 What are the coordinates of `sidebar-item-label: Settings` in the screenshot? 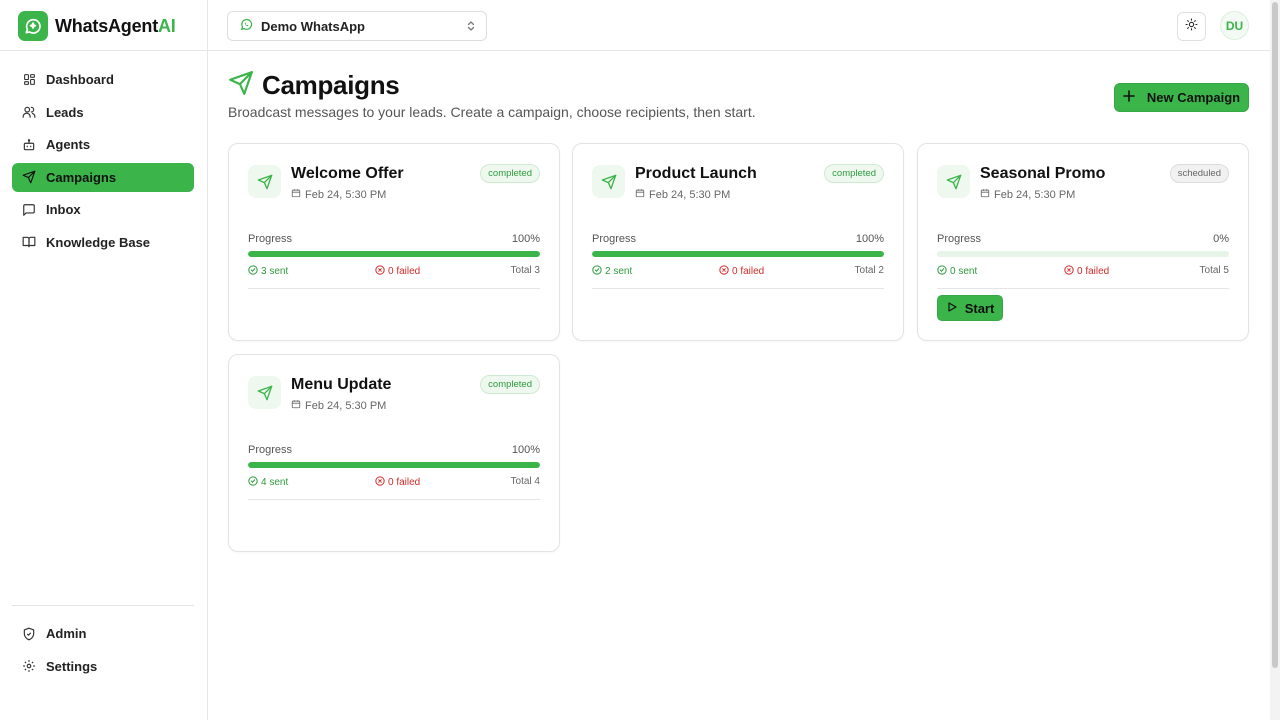 It's located at (72, 666).